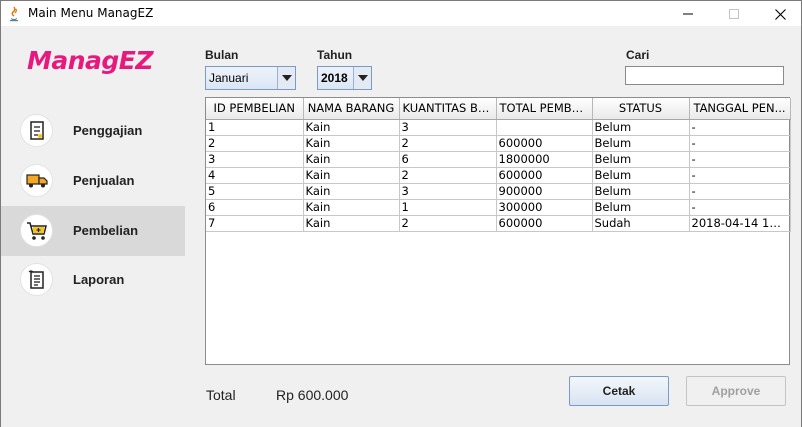 This screenshot has width=802, height=427. I want to click on tahun-label: Tahun, so click(335, 55).